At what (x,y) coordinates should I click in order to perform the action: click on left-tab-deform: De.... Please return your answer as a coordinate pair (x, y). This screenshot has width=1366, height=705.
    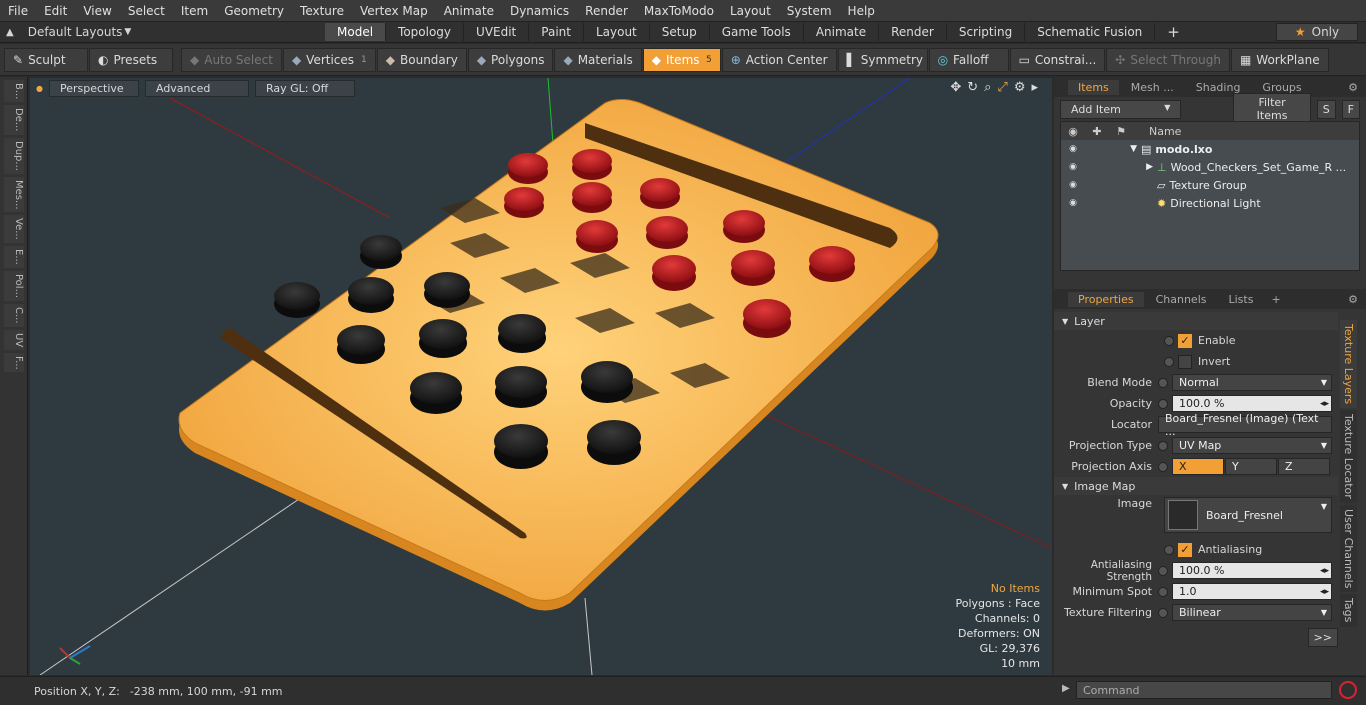
    Looking at the image, I should click on (14, 120).